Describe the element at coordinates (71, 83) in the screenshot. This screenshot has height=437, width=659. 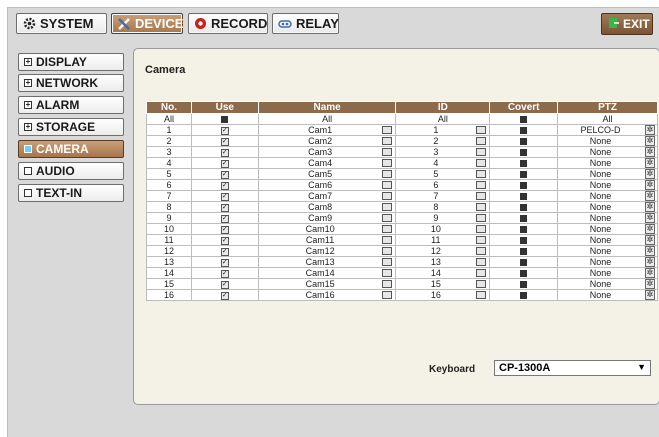
I see `menu-item-network: + NETWORK` at that location.